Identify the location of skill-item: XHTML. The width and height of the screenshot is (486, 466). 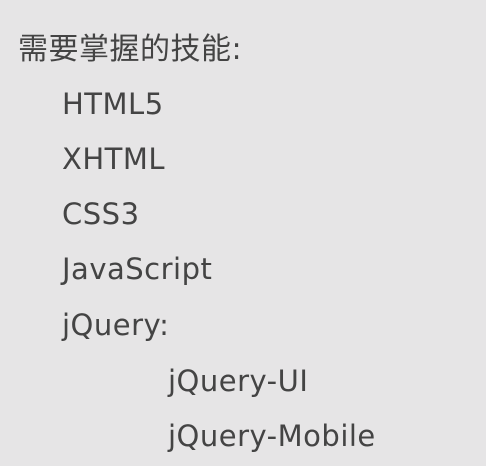
(114, 159).